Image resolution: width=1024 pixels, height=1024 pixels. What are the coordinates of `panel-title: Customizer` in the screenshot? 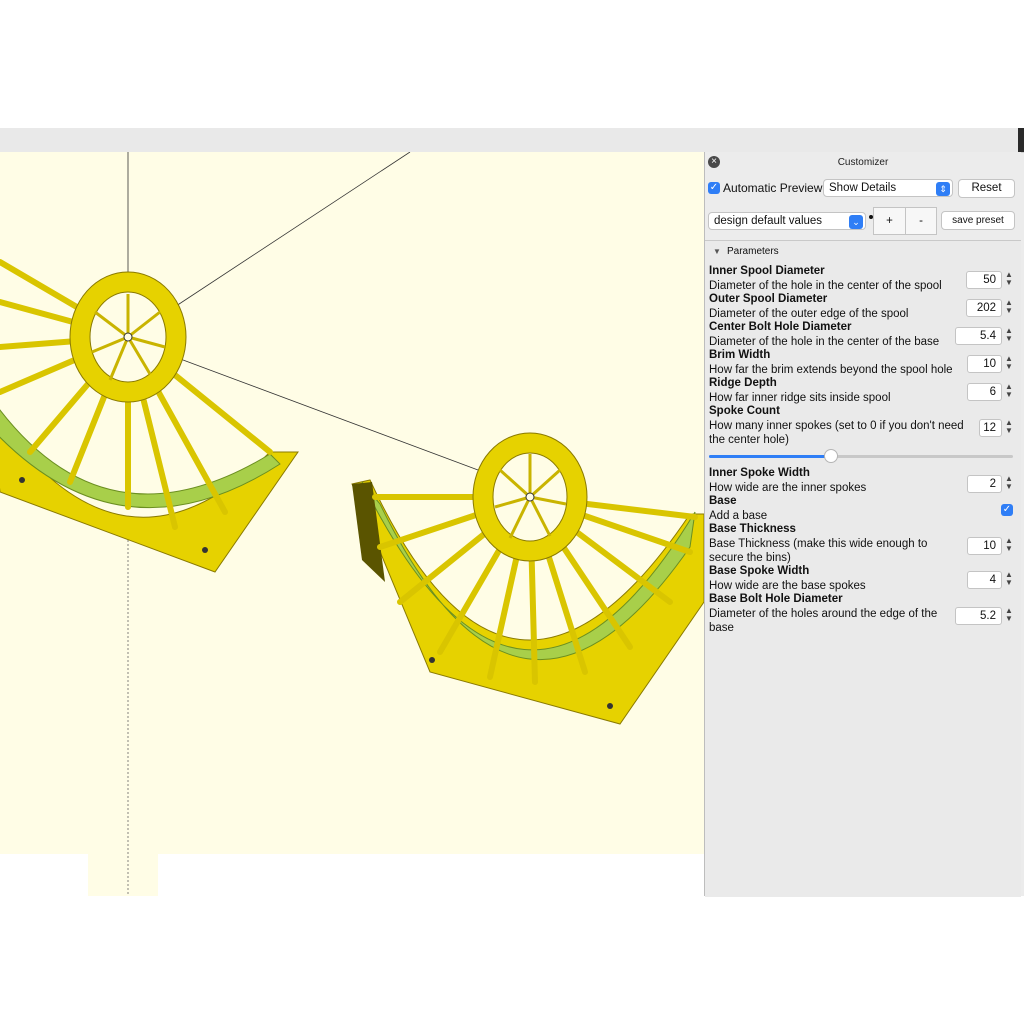 It's located at (863, 162).